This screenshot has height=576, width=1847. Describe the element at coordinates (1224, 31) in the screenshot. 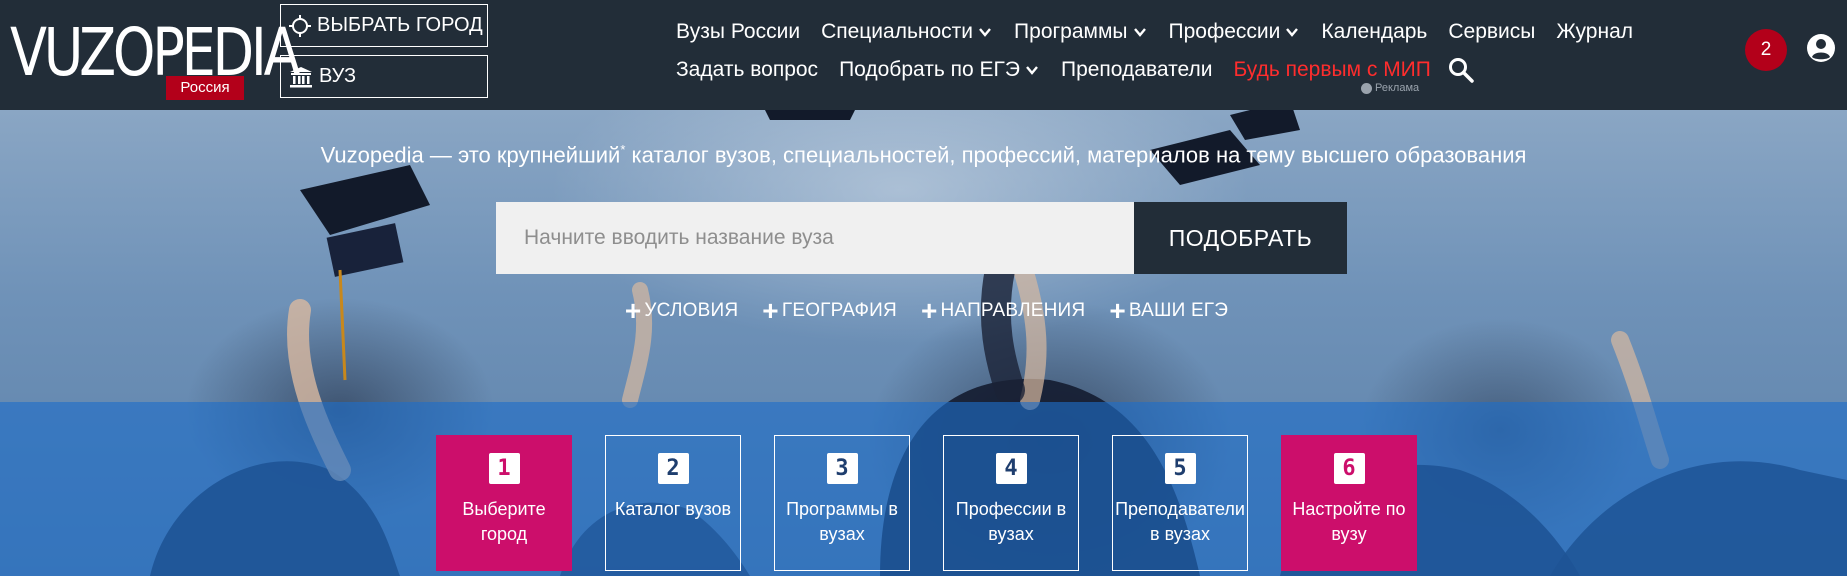

I see `nav-label: Профессии` at that location.